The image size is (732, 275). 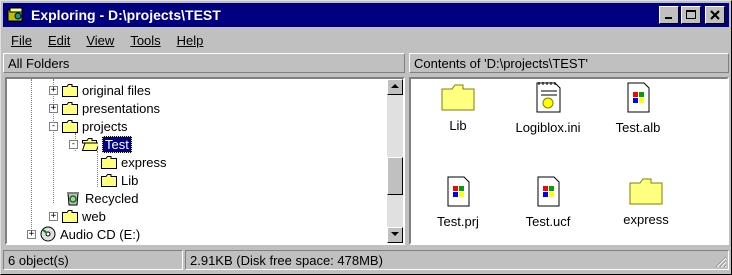 I want to click on tree-scrollbar, so click(x=395, y=161).